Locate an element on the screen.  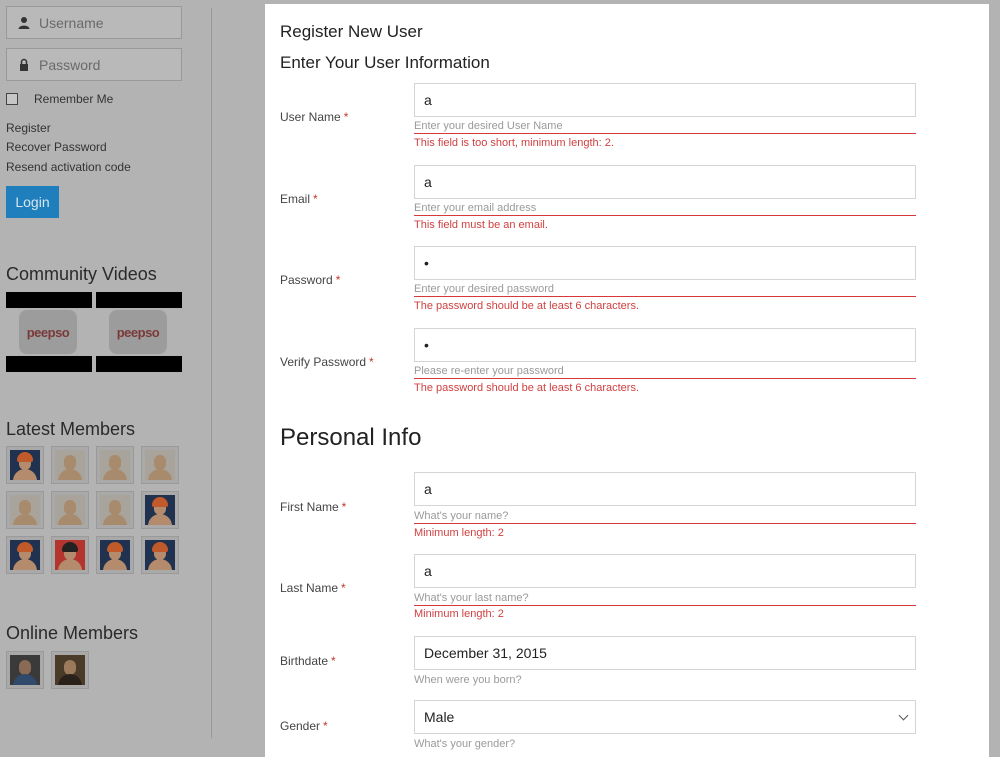
personal-info-heading: Personal Info is located at coordinates (351, 437).